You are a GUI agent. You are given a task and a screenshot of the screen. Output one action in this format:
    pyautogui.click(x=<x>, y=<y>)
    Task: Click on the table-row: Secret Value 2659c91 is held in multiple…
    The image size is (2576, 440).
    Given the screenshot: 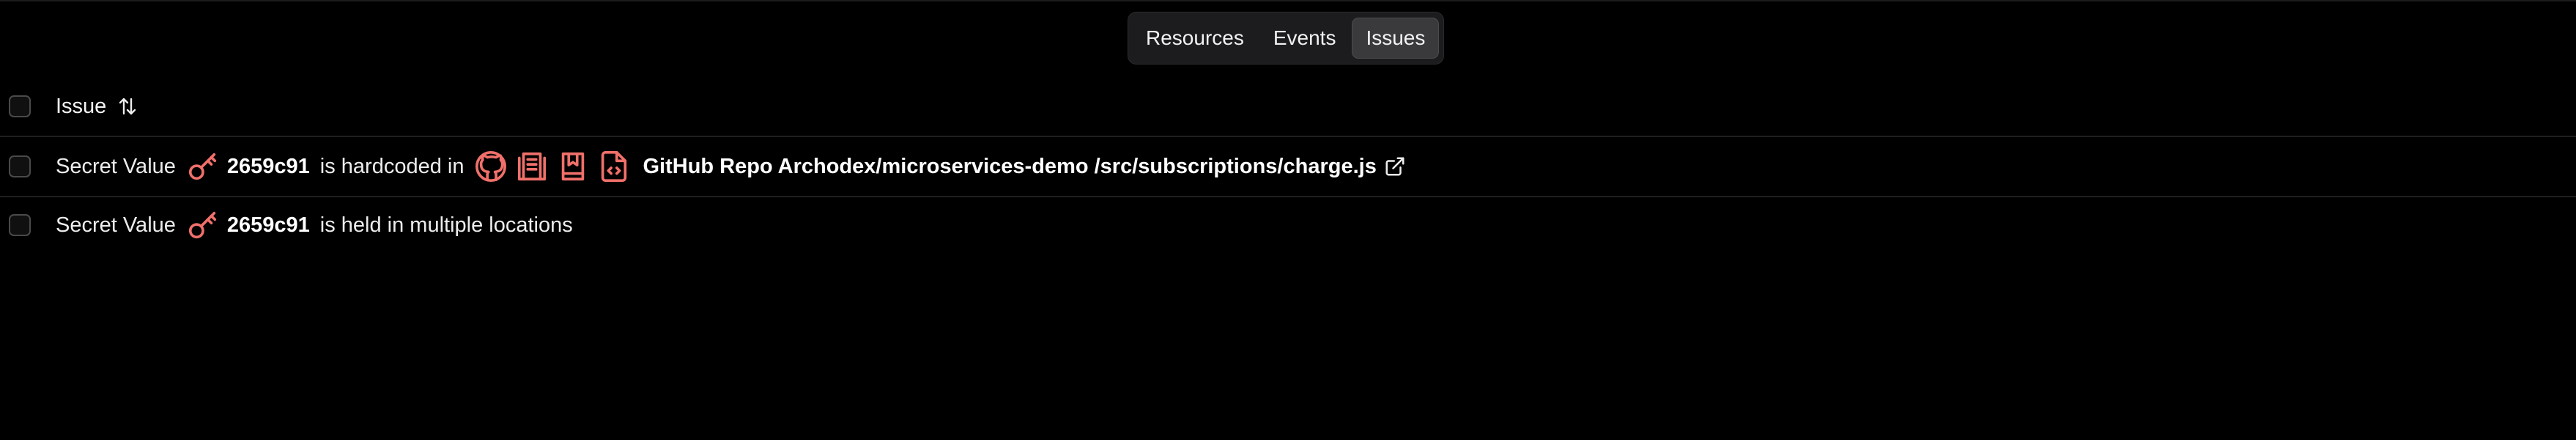 What is the action you would take?
    pyautogui.click(x=1288, y=225)
    